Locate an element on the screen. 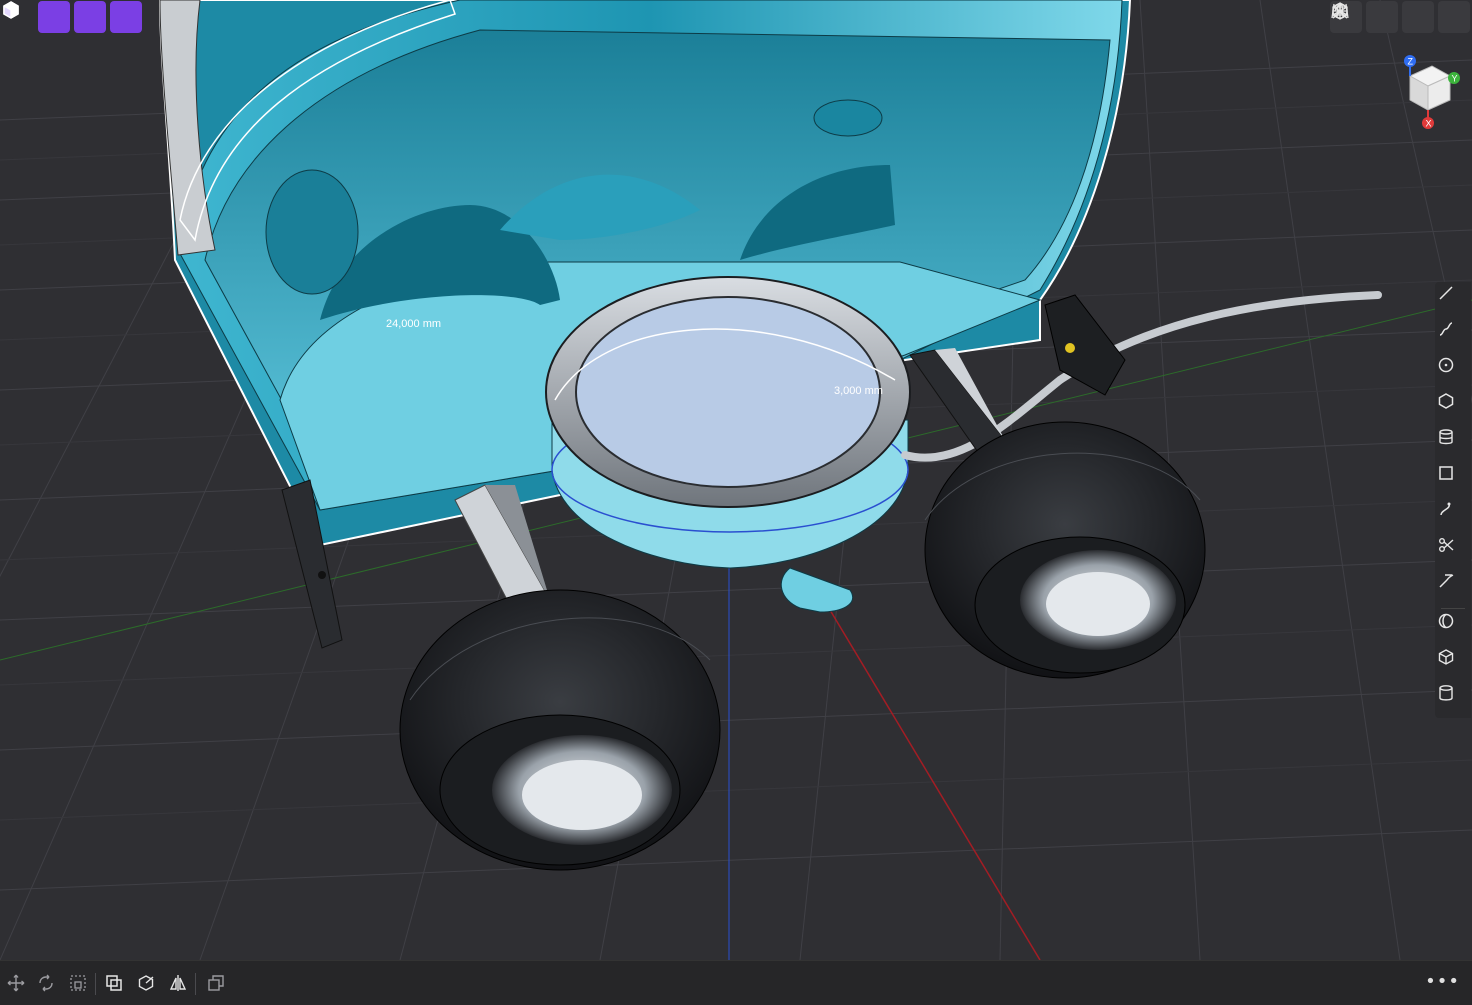  environment-icon is located at coordinates (1401, 17).